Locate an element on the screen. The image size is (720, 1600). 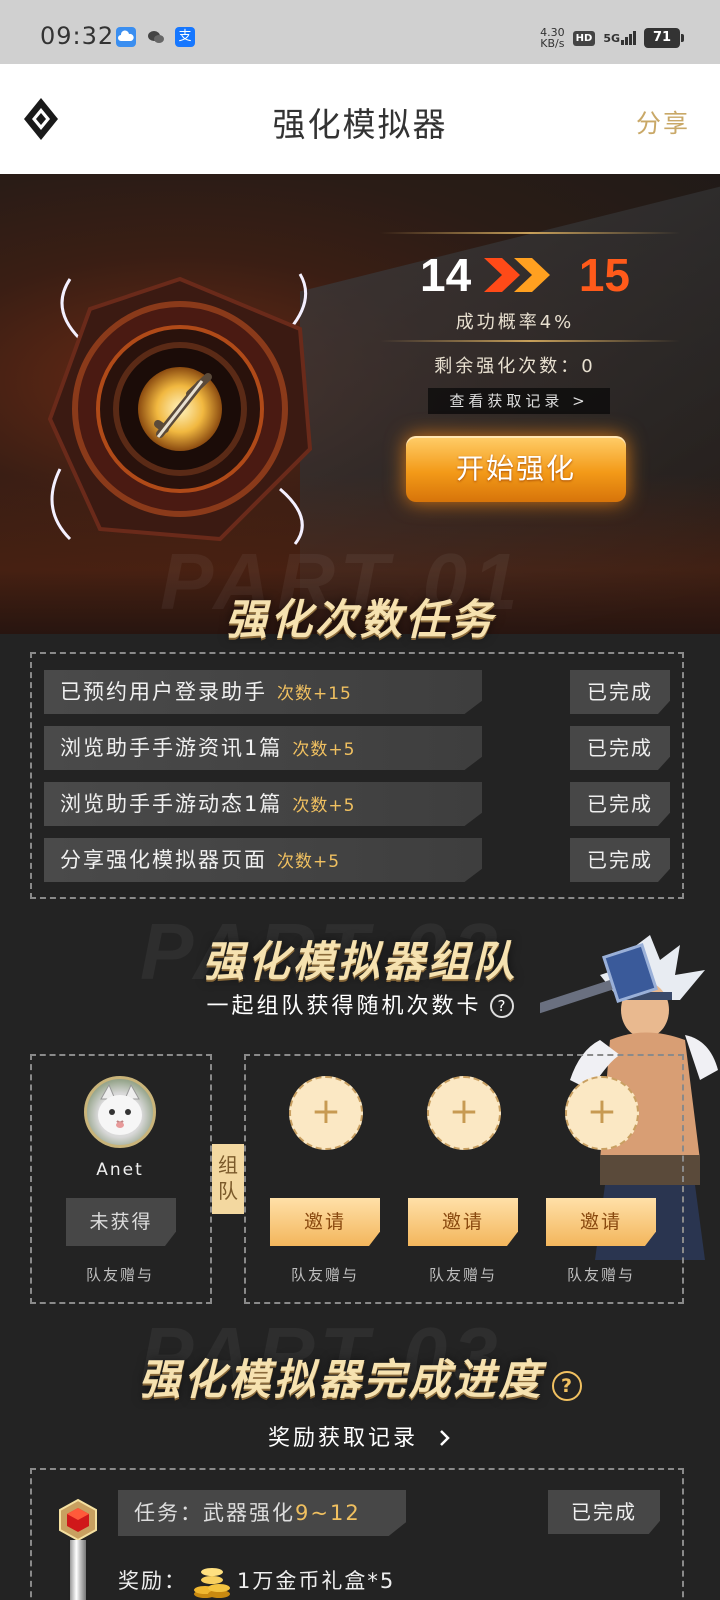
view-record-link: 查看获取记录 > is located at coordinates (519, 401).